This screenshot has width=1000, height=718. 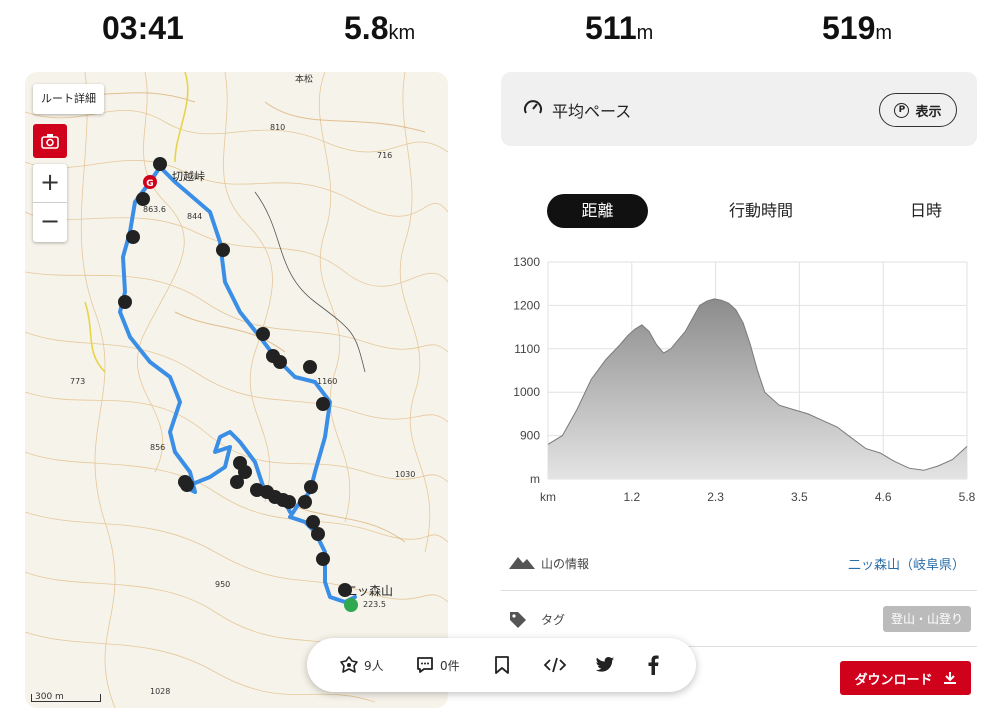 I want to click on map-scale: 300 m, so click(x=66, y=697).